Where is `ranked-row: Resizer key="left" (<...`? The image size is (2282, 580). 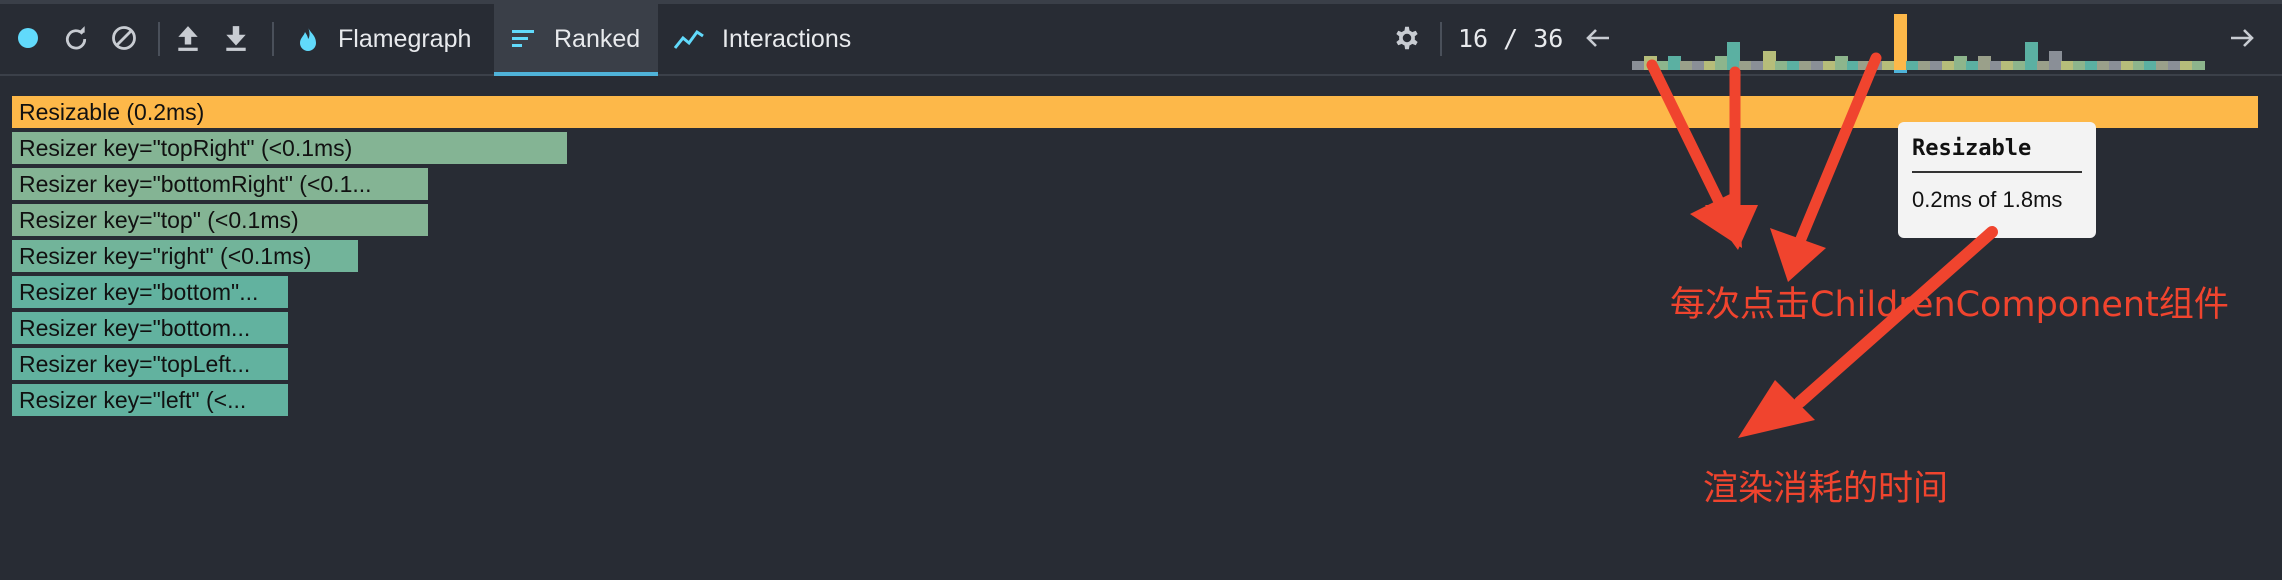 ranked-row: Resizer key="left" (<... is located at coordinates (150, 400).